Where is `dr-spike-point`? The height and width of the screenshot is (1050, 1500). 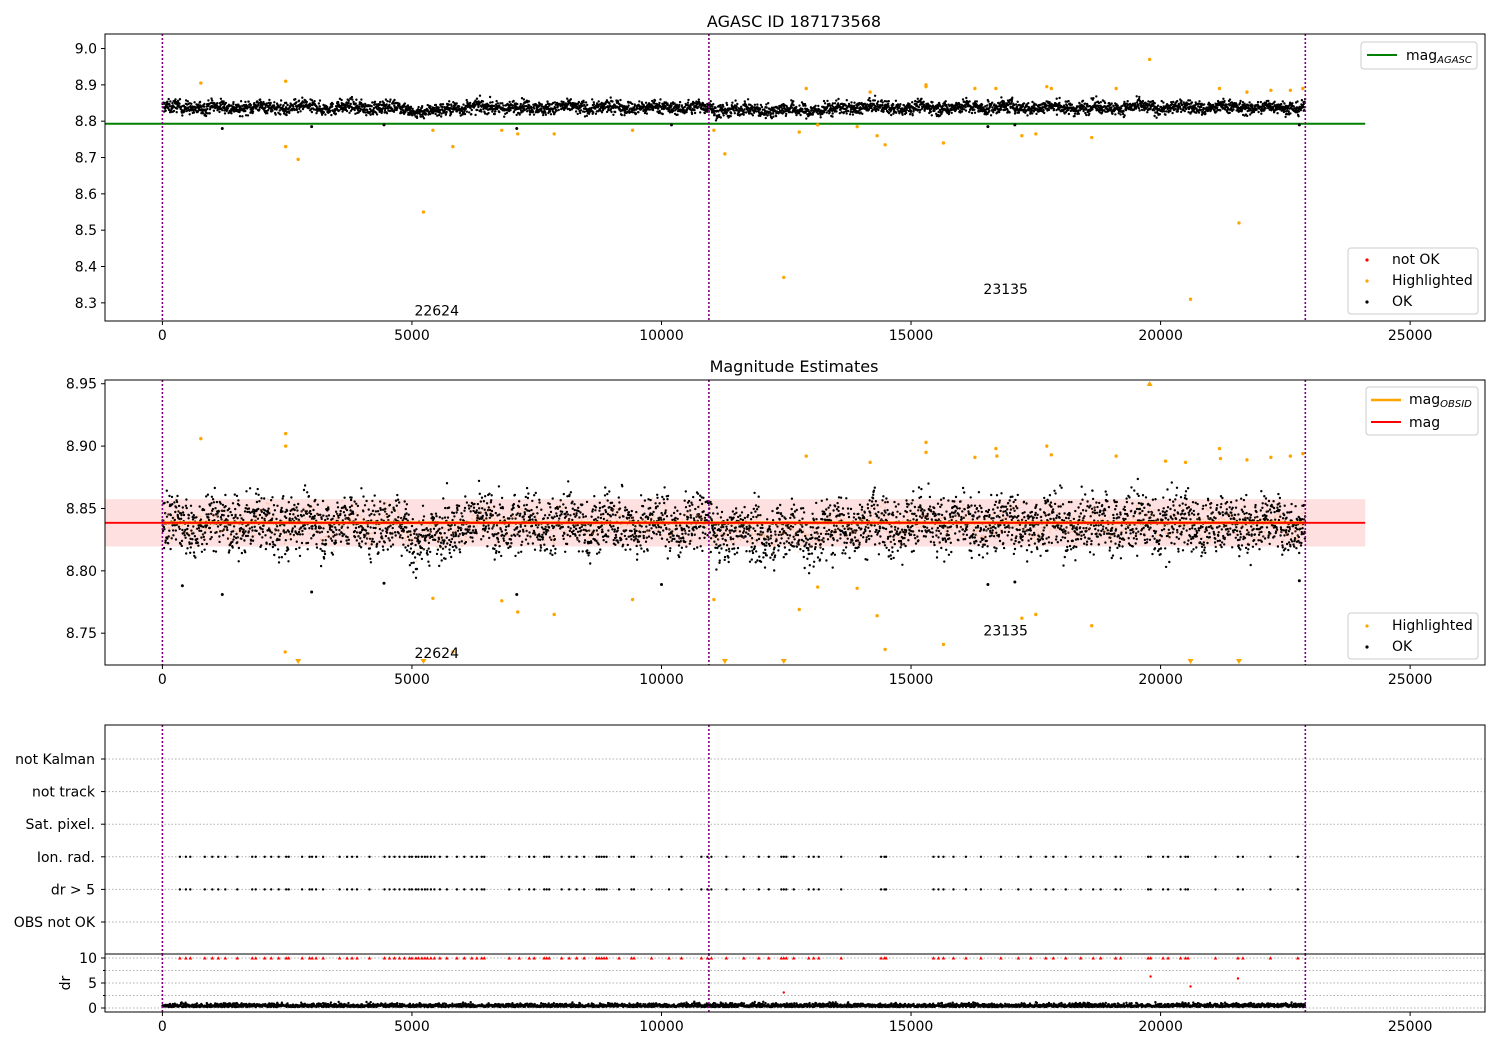 dr-spike-point is located at coordinates (1238, 978).